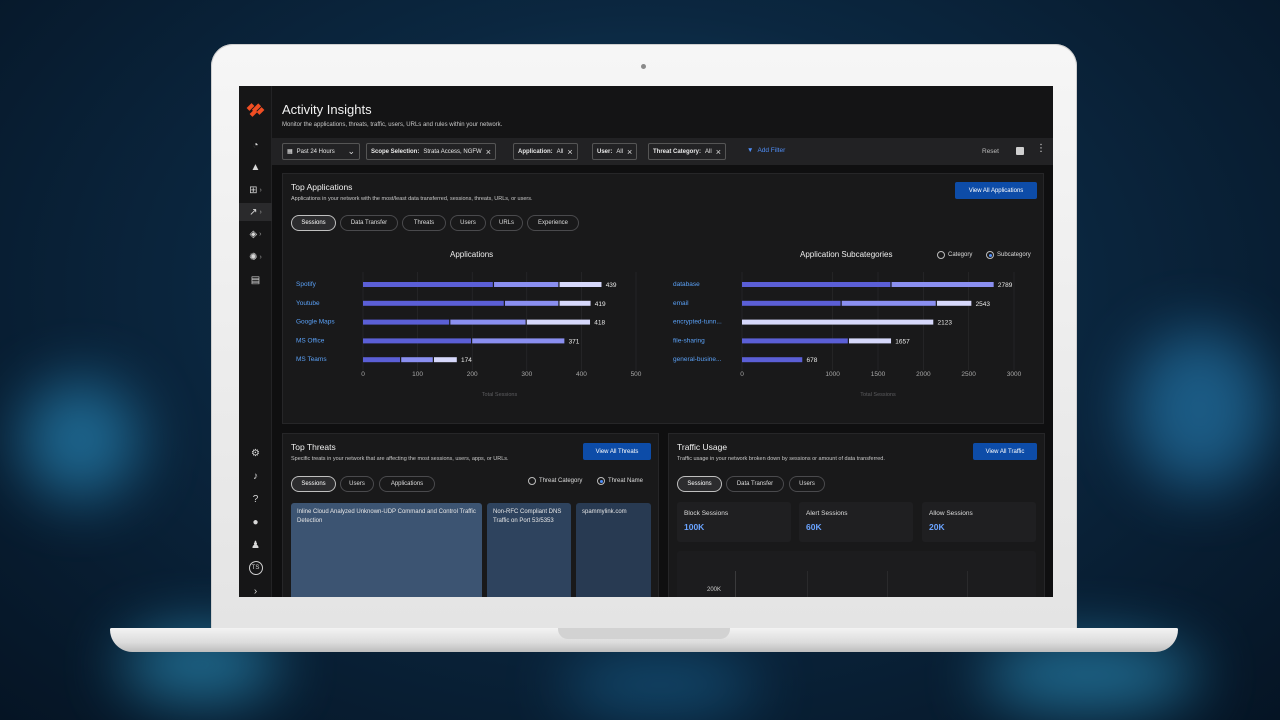 The height and width of the screenshot is (720, 1280). Describe the element at coordinates (255, 453) in the screenshot. I see `settings-icon: ⚙` at that location.